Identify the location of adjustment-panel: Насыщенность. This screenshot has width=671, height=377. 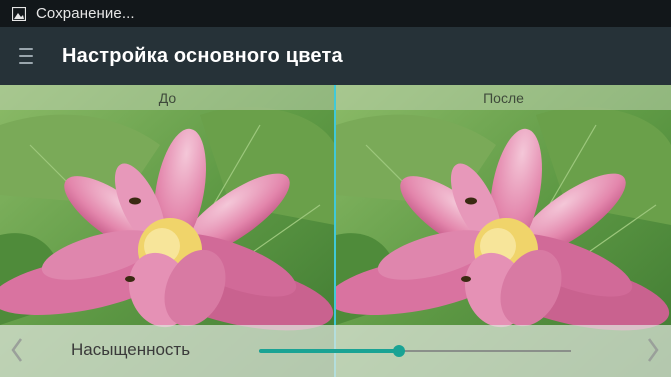
(335, 351).